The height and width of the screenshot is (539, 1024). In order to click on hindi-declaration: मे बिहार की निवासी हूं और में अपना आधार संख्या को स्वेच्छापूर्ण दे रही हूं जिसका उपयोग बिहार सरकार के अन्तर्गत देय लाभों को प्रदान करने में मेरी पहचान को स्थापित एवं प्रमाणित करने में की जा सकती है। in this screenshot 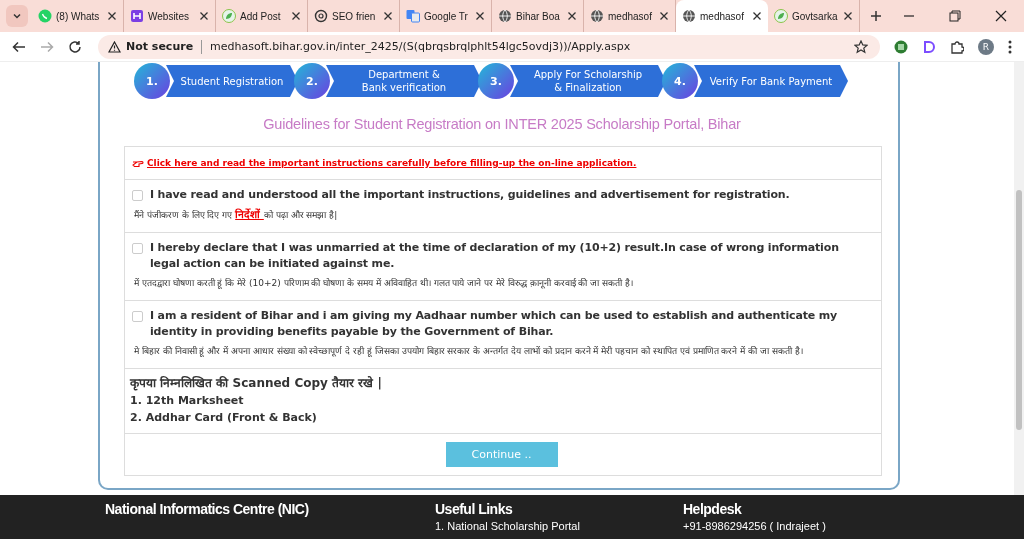, I will do `click(469, 351)`.